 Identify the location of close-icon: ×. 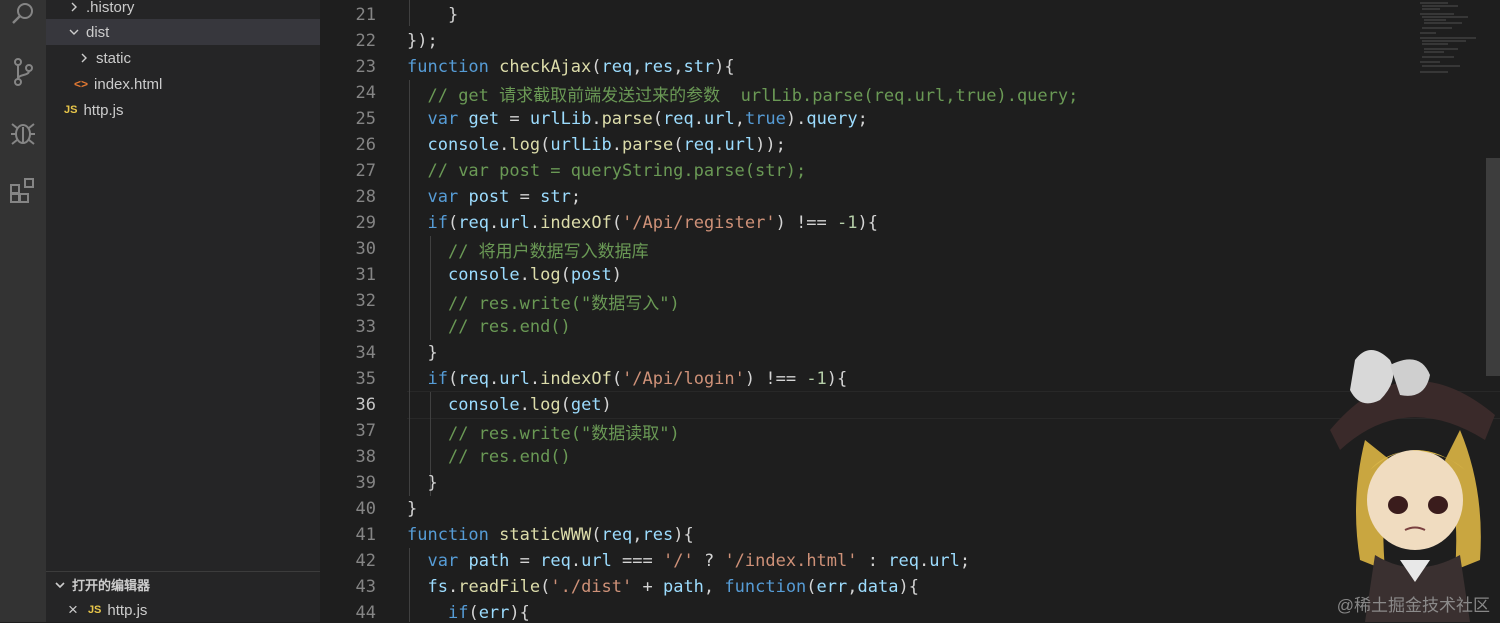
(73, 610).